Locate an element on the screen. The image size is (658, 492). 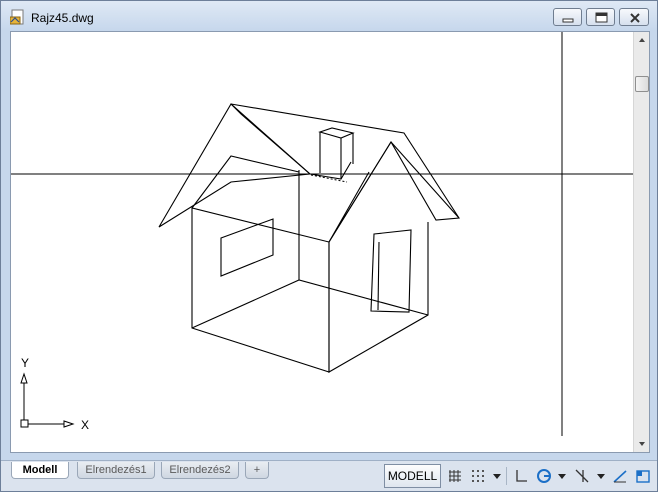
model-space-button: MODELL is located at coordinates (412, 476).